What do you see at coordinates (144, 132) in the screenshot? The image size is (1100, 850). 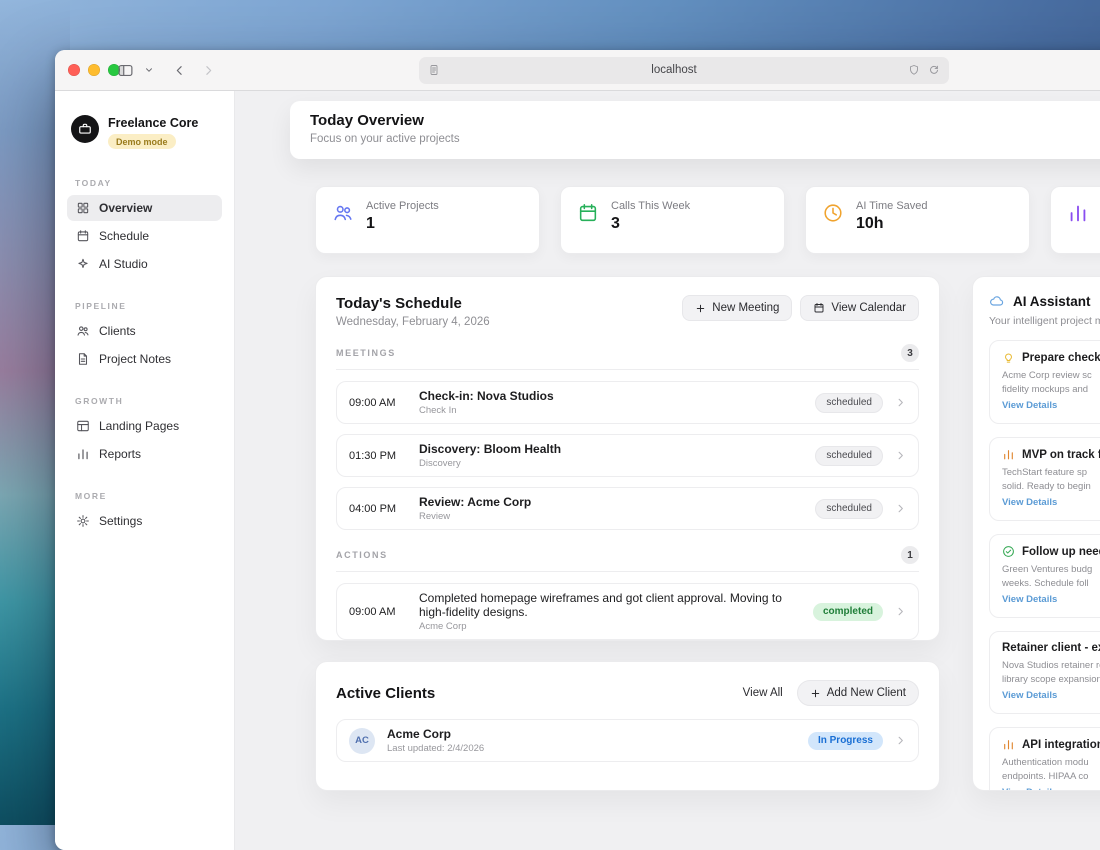 I see `app-brand: Freelance Core Demo mode` at bounding box center [144, 132].